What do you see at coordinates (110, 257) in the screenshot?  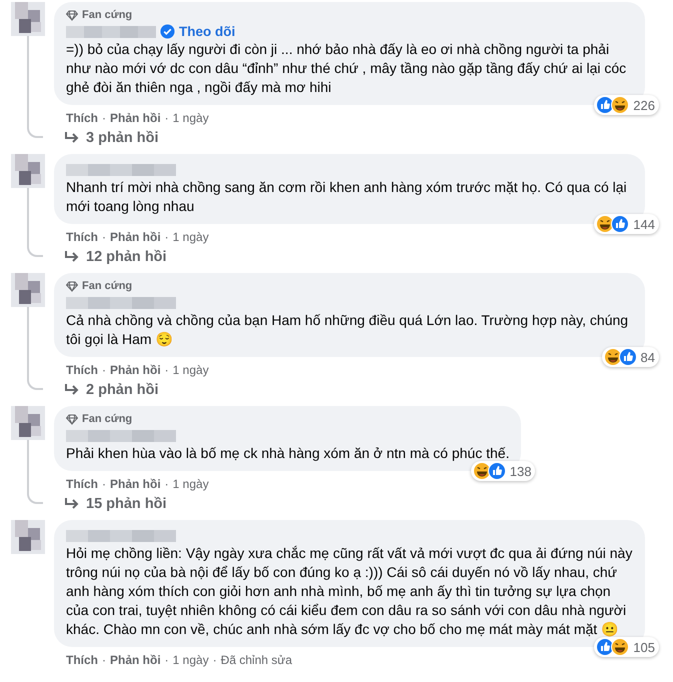 I see `view-replies-link: 12 phản hồi` at bounding box center [110, 257].